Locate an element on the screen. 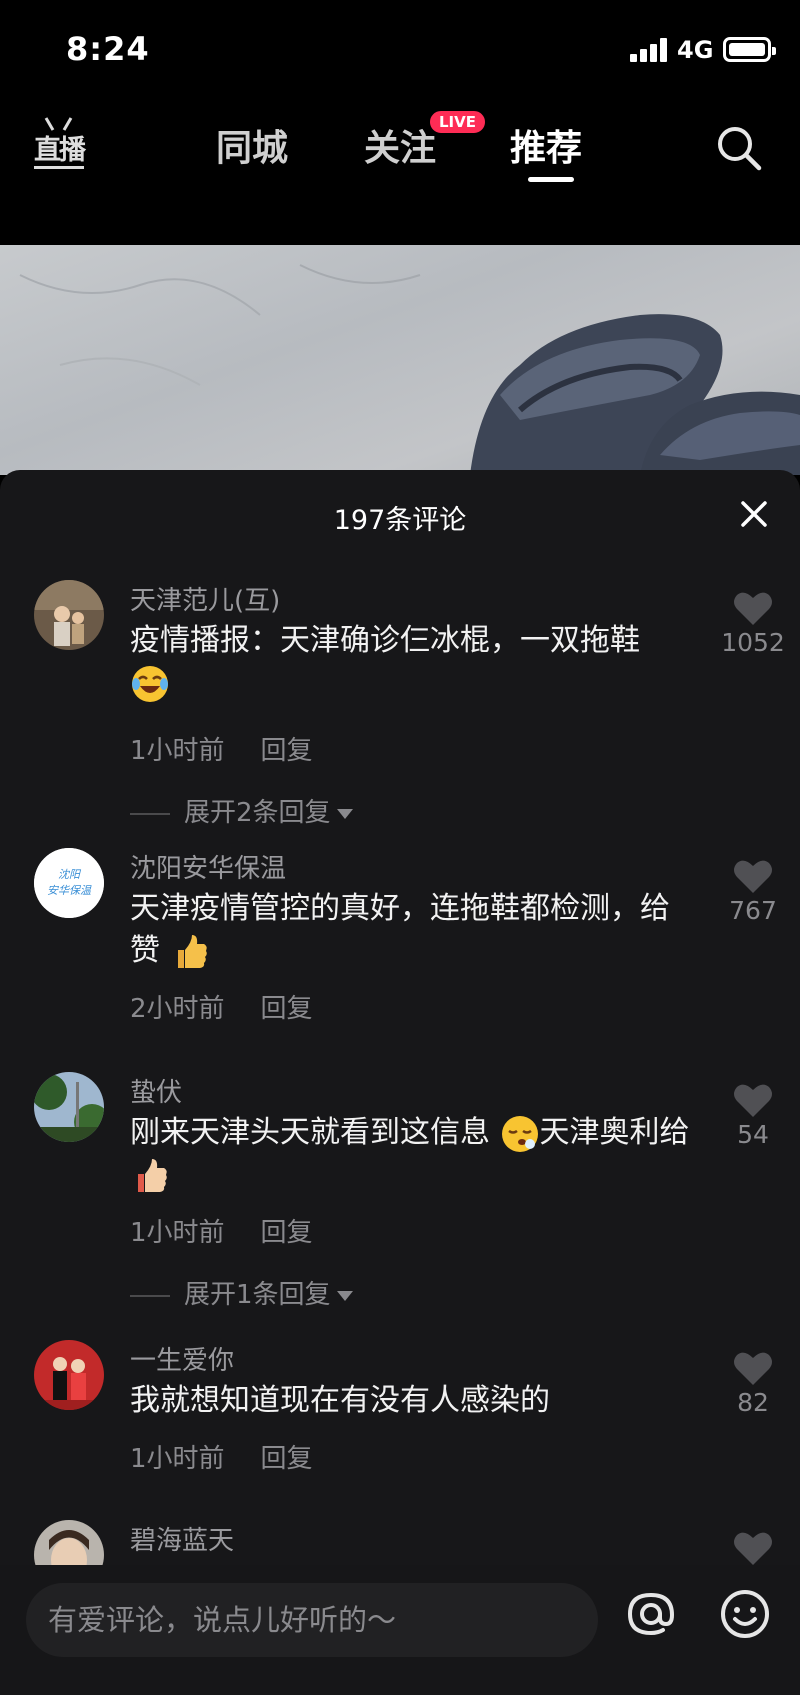 The image size is (800, 1695). comment-username: 沈阳安华保温 is located at coordinates (208, 866).